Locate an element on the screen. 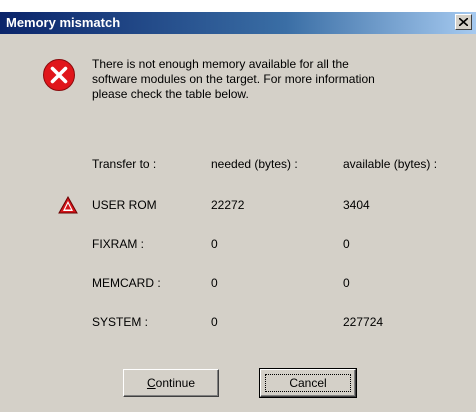 This screenshot has width=476, height=412. row-target: FIXRAM : is located at coordinates (118, 244).